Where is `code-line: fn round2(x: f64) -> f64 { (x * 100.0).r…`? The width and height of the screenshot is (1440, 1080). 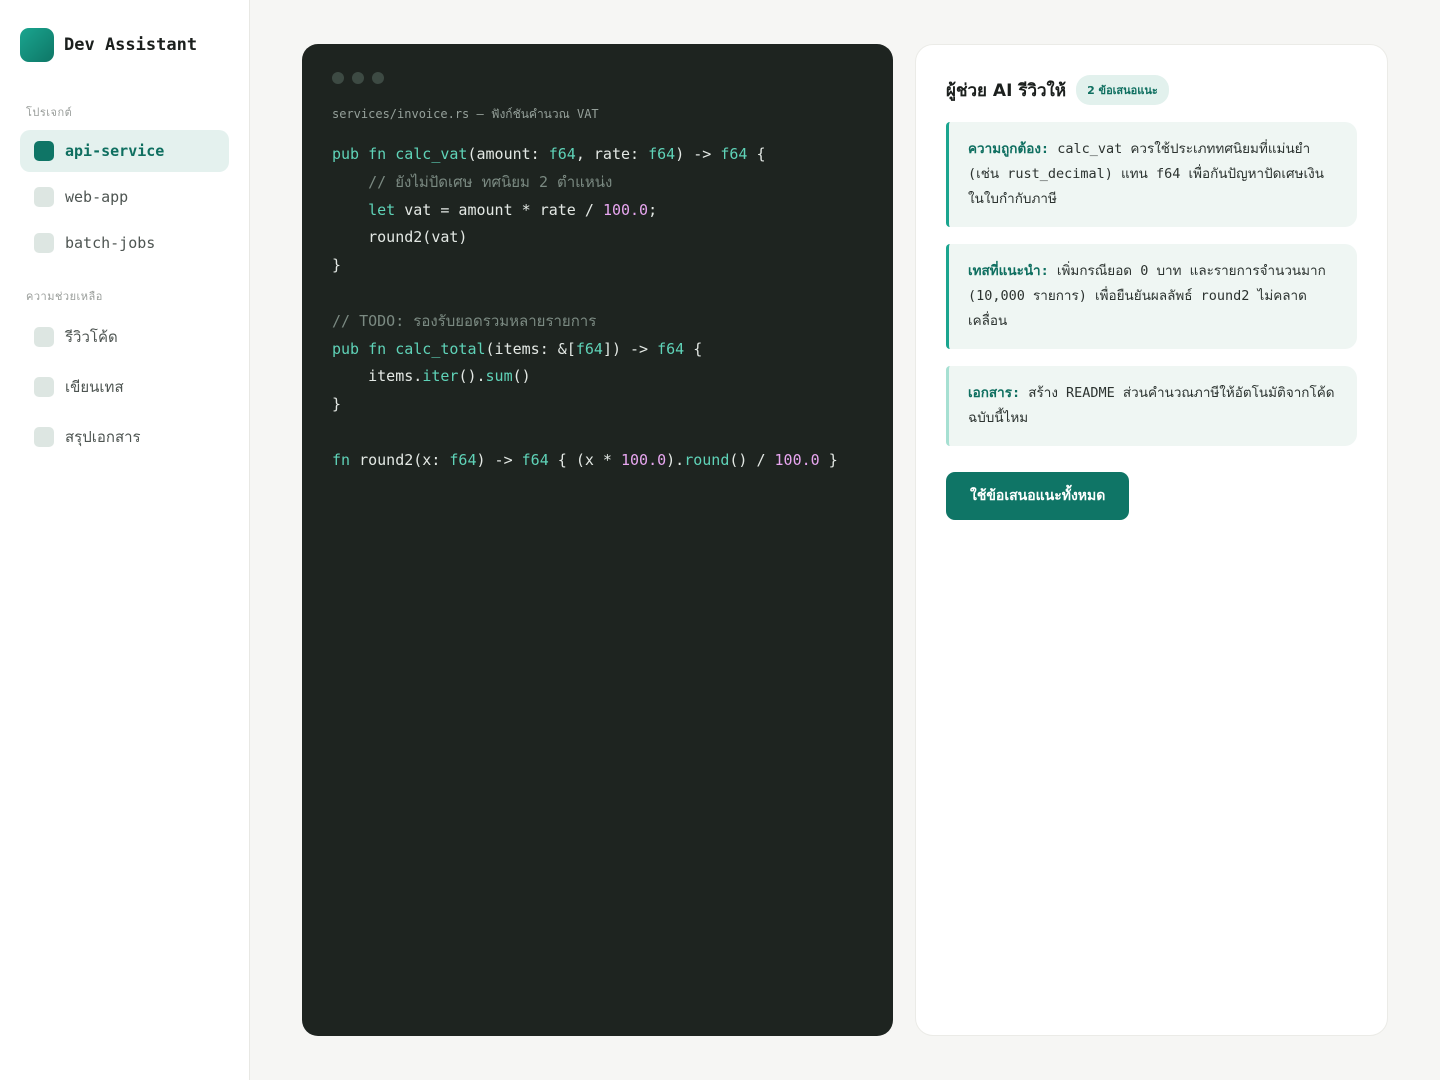 code-line: fn round2(x: f64) -> f64 { (x * 100.0).r… is located at coordinates (585, 459).